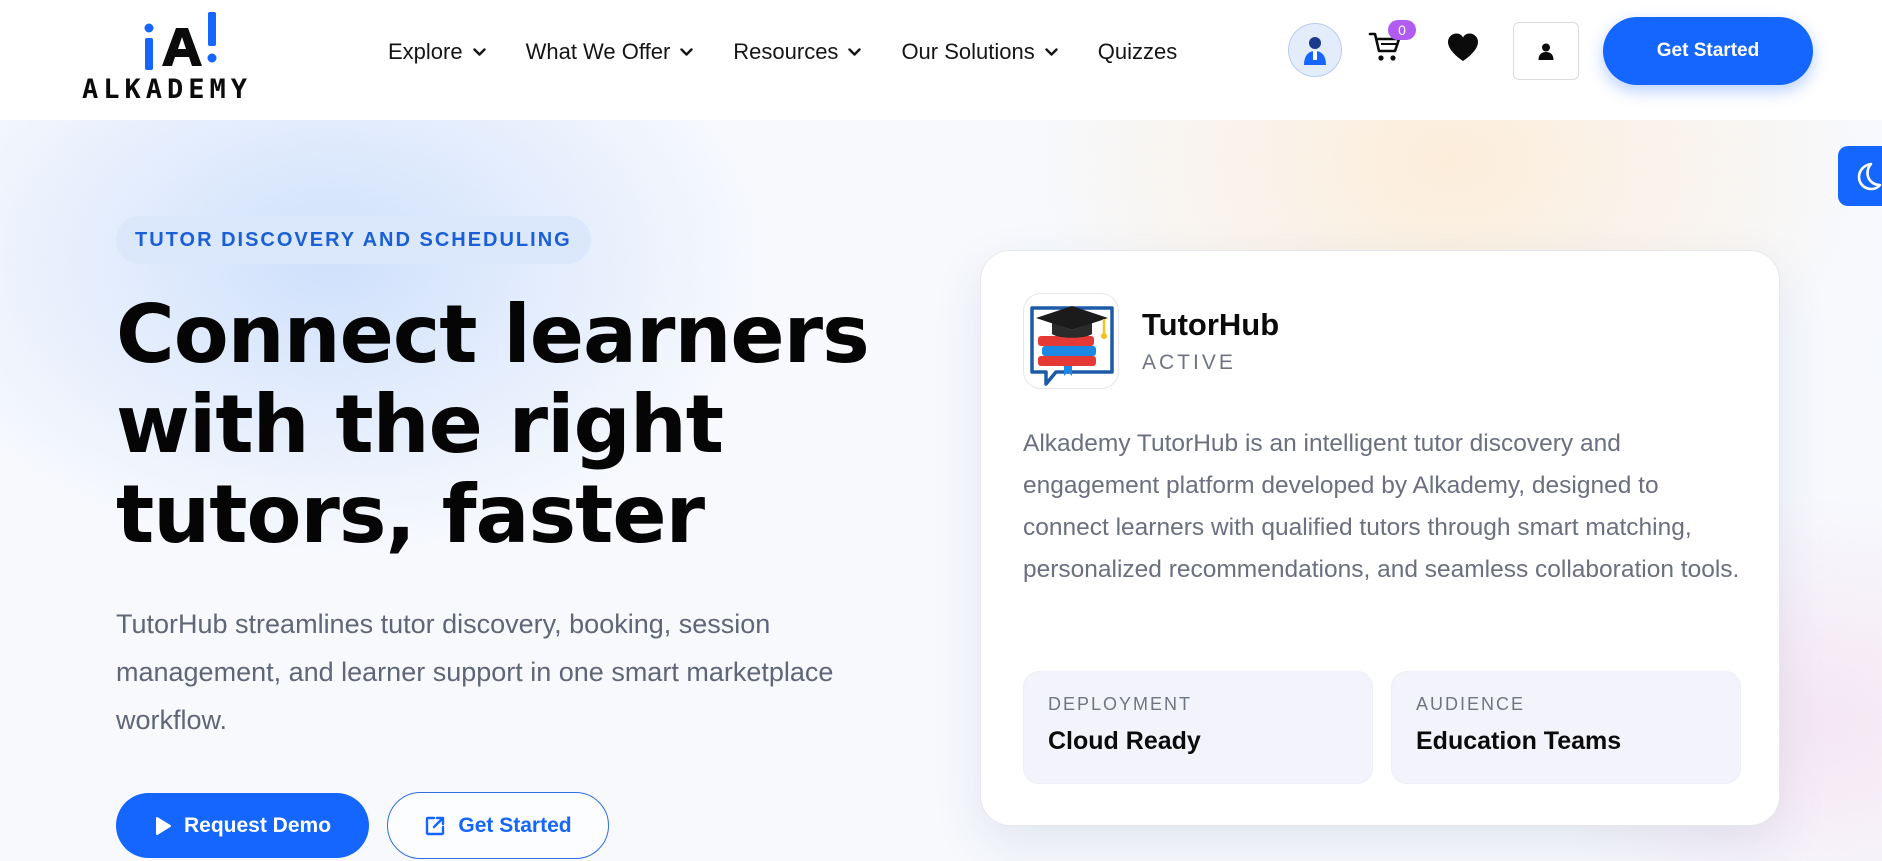  Describe the element at coordinates (786, 51) in the screenshot. I see `nav-label: Resources` at that location.